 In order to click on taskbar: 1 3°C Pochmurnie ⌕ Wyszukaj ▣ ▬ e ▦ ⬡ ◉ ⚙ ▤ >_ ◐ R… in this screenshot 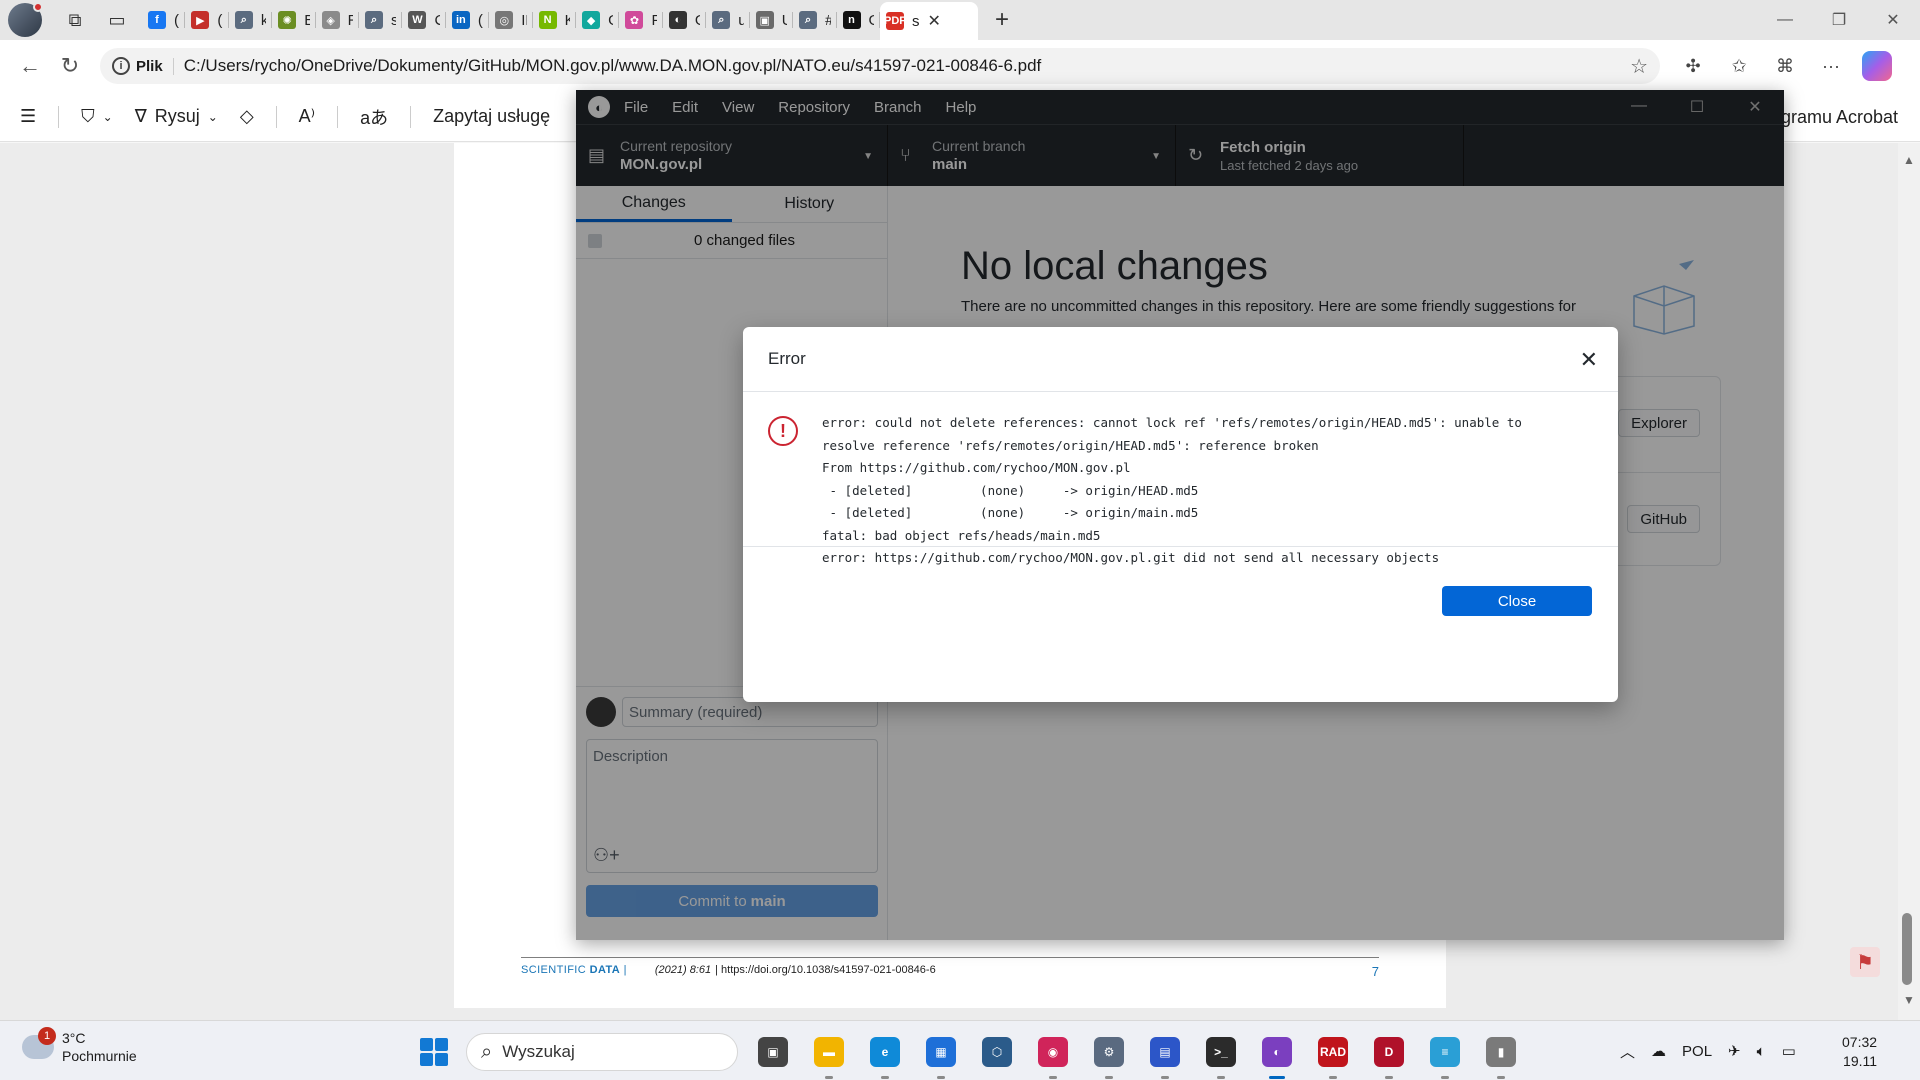, I will do `click(960, 1050)`.